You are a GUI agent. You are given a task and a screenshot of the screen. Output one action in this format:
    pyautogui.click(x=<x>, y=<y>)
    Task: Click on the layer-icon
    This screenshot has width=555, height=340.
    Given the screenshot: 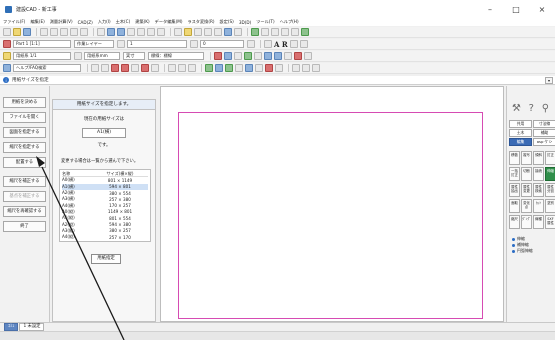 What is the action you would take?
    pyautogui.click(x=188, y=32)
    